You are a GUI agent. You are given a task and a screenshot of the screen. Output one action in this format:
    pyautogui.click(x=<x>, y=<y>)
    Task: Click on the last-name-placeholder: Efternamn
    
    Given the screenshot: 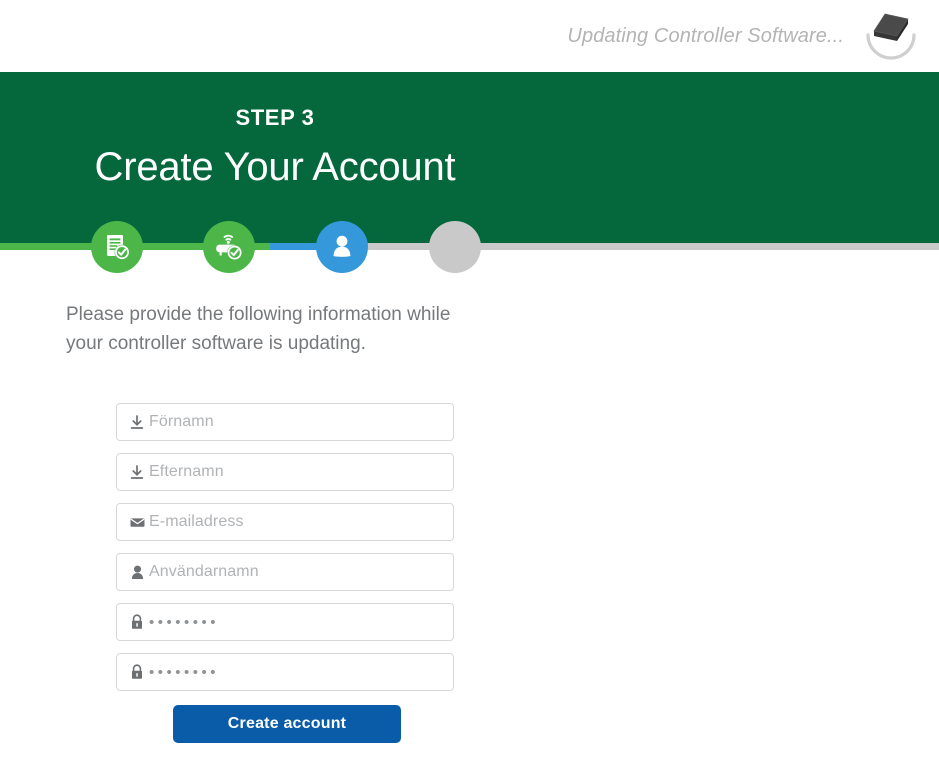 What is the action you would take?
    pyautogui.click(x=186, y=471)
    